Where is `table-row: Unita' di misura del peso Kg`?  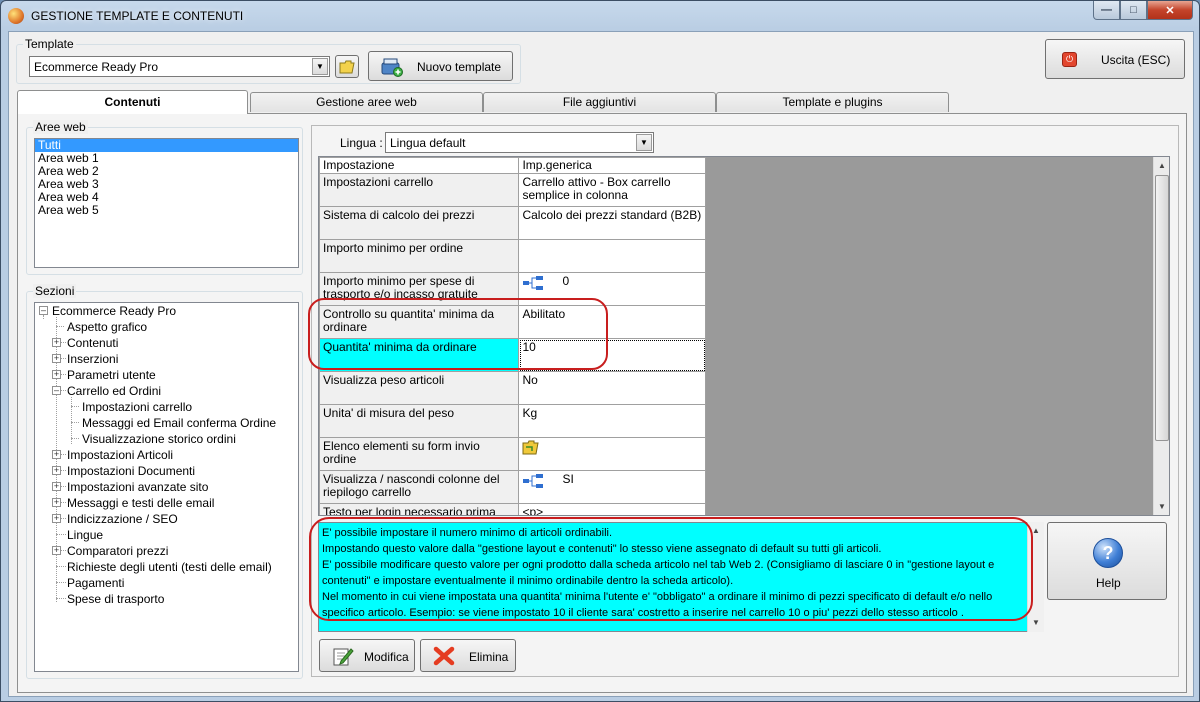
table-row: Unita' di misura del peso Kg is located at coordinates (512, 421).